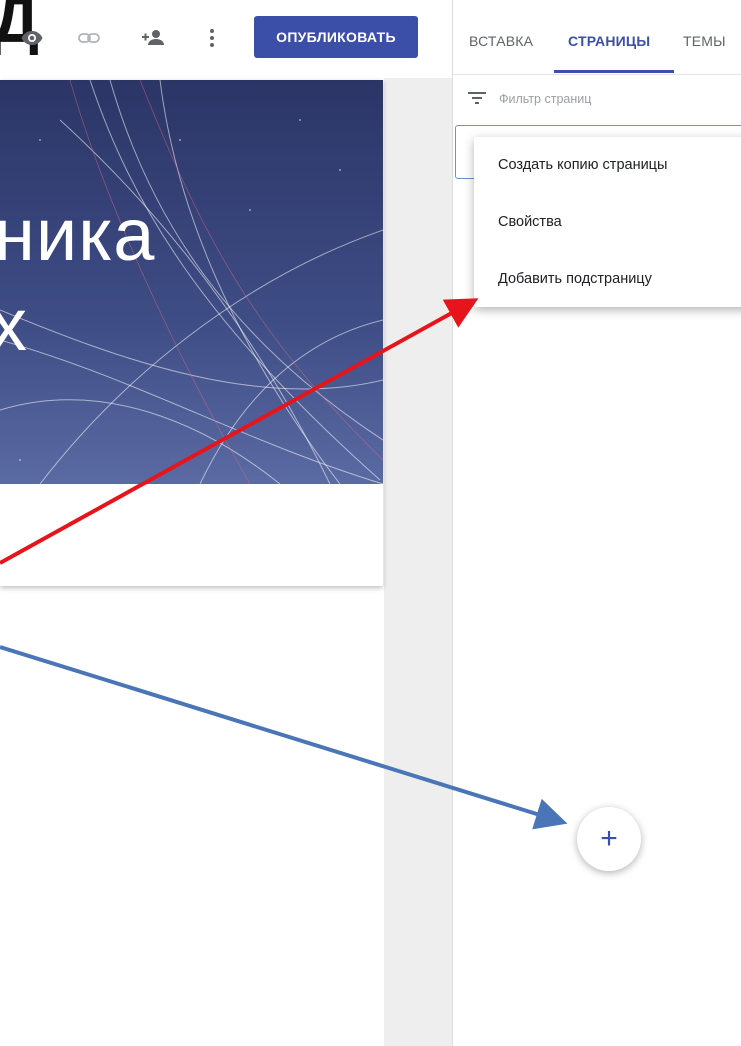 Image resolution: width=741 pixels, height=1046 pixels. What do you see at coordinates (582, 165) in the screenshot?
I see `menu-item-duplicate-page: Создать копию страницы` at bounding box center [582, 165].